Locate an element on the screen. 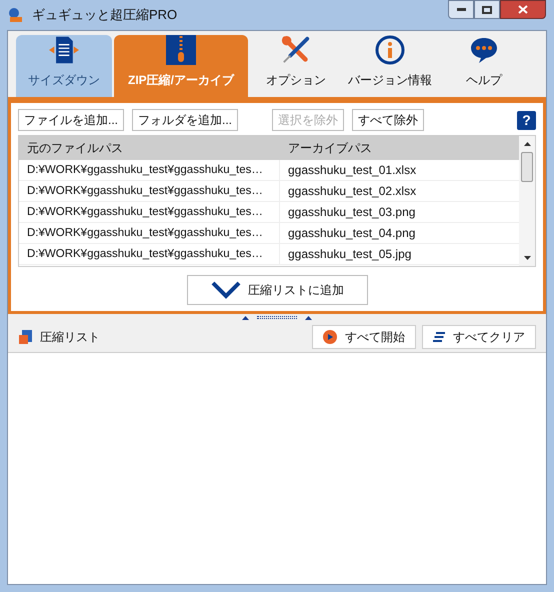  close-icon is located at coordinates (523, 9).